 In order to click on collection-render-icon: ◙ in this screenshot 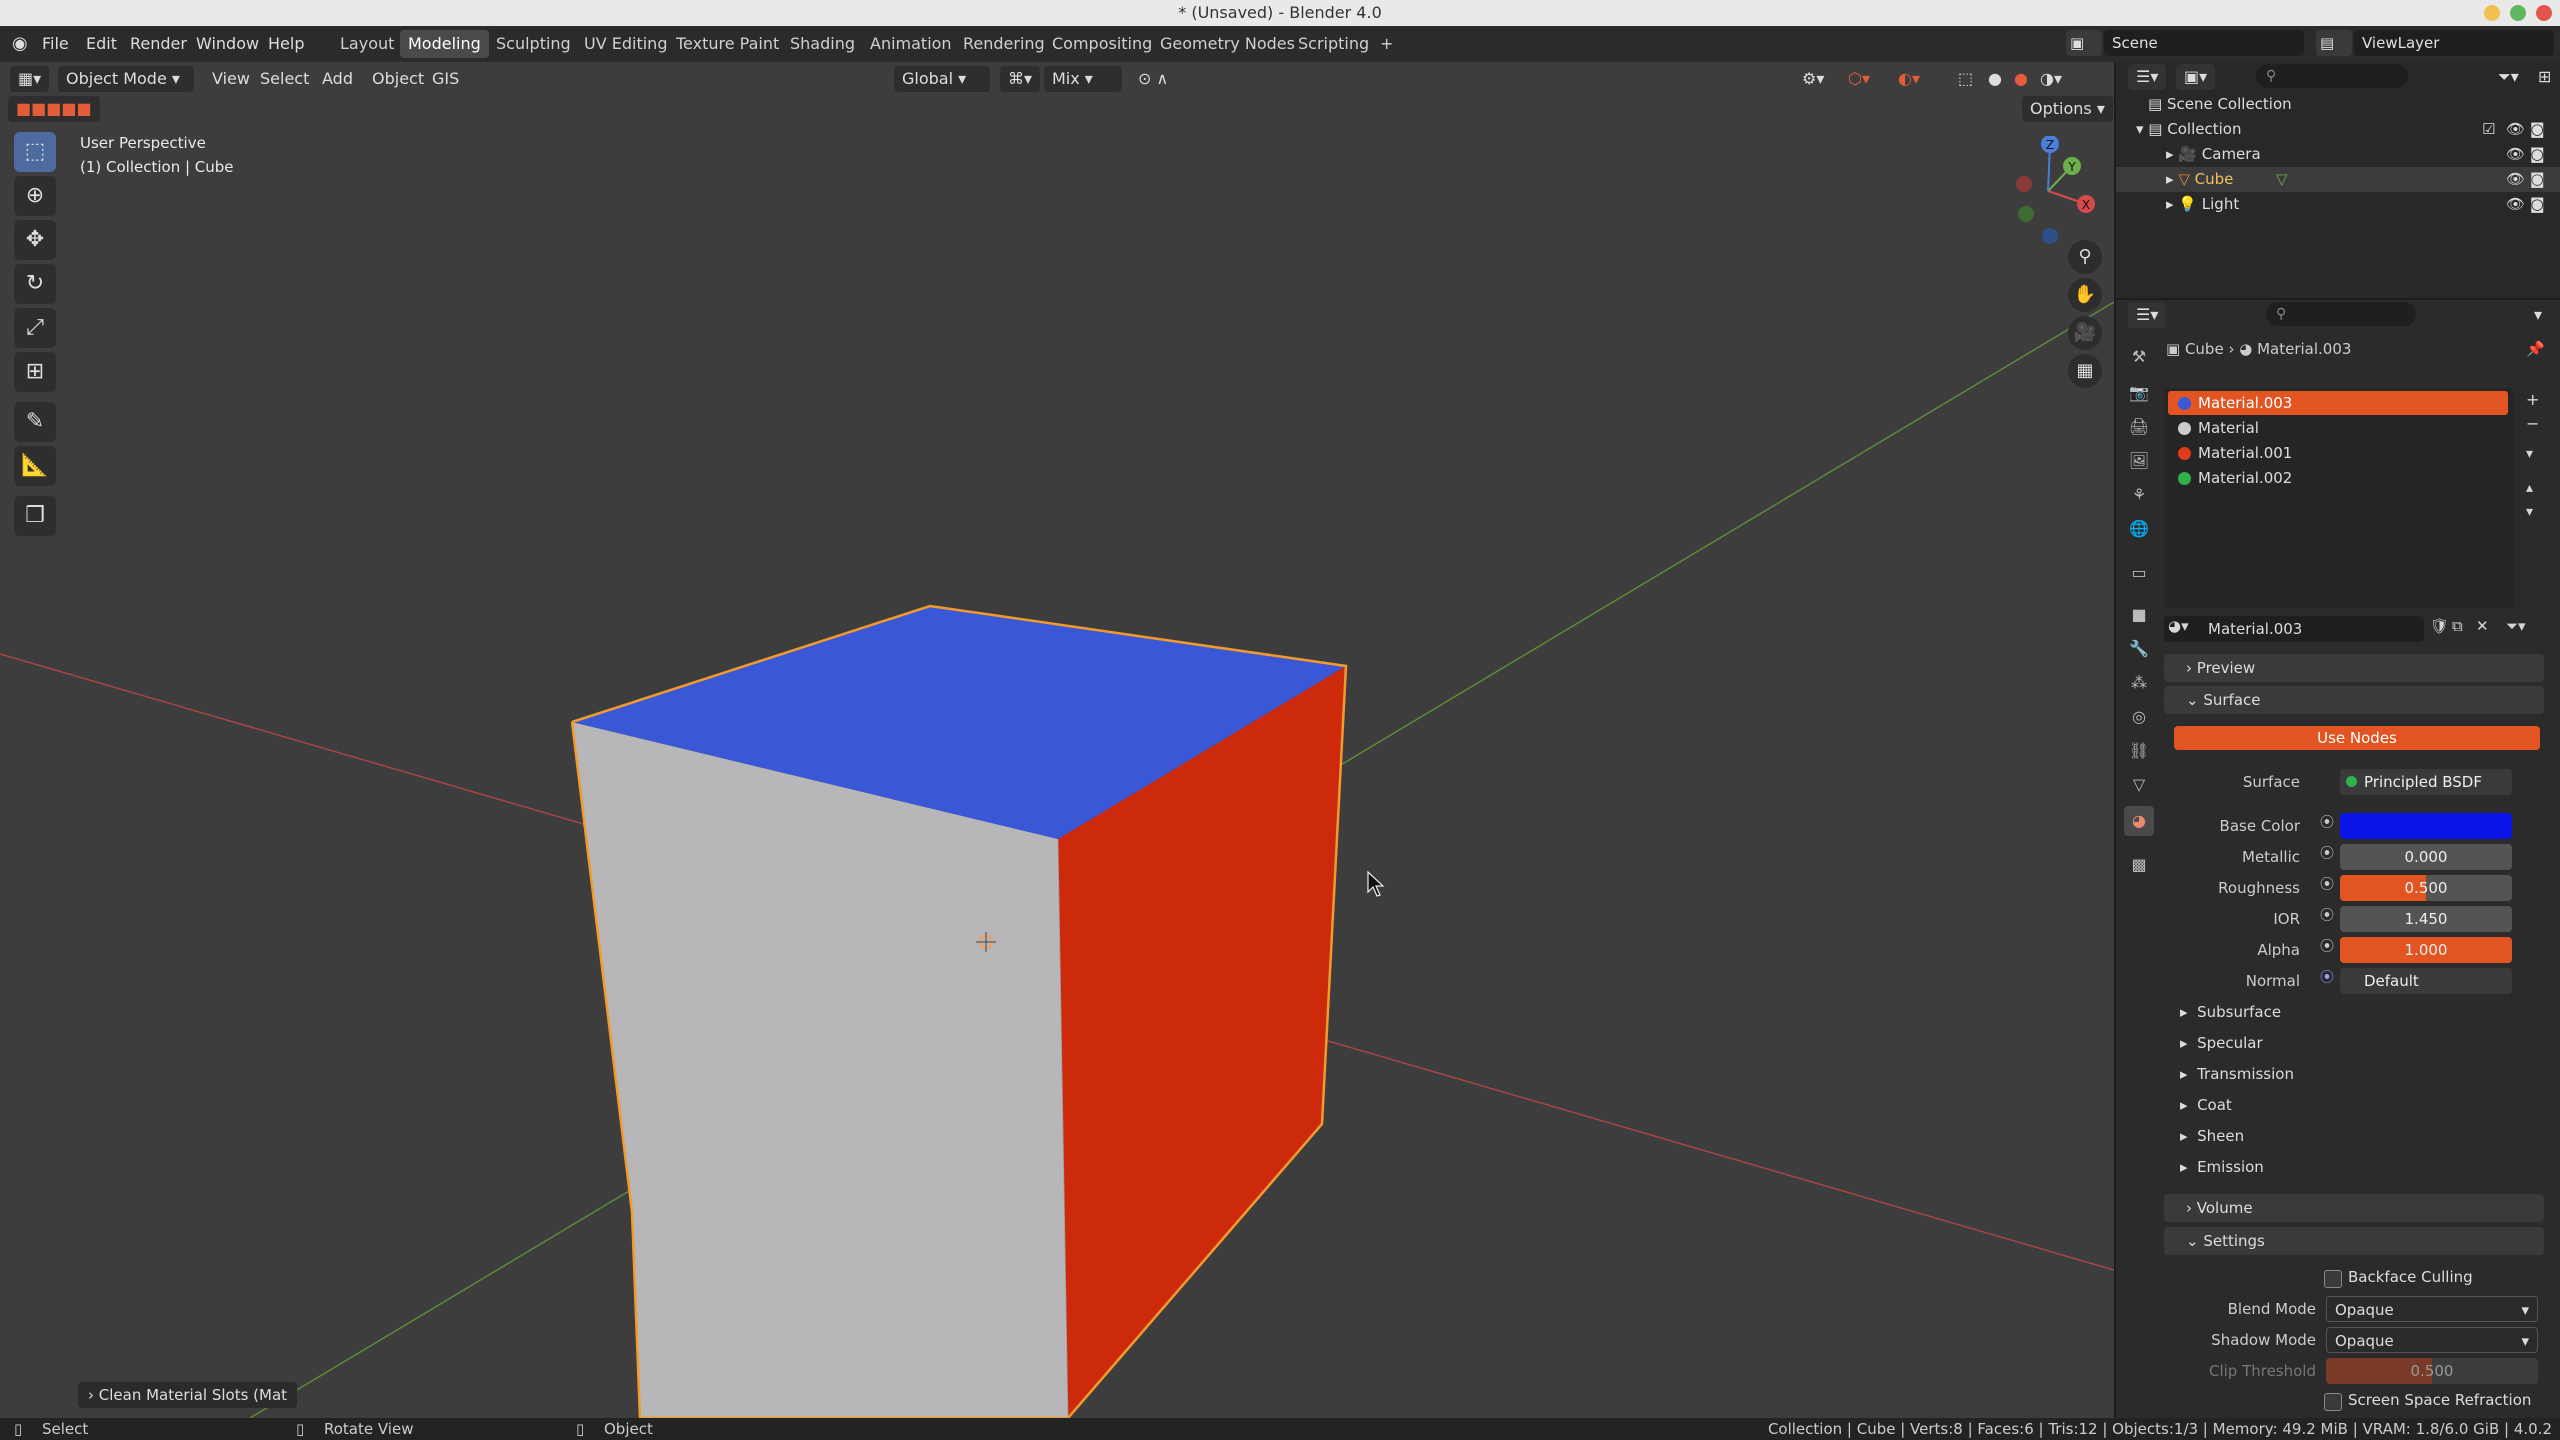, I will do `click(2537, 129)`.